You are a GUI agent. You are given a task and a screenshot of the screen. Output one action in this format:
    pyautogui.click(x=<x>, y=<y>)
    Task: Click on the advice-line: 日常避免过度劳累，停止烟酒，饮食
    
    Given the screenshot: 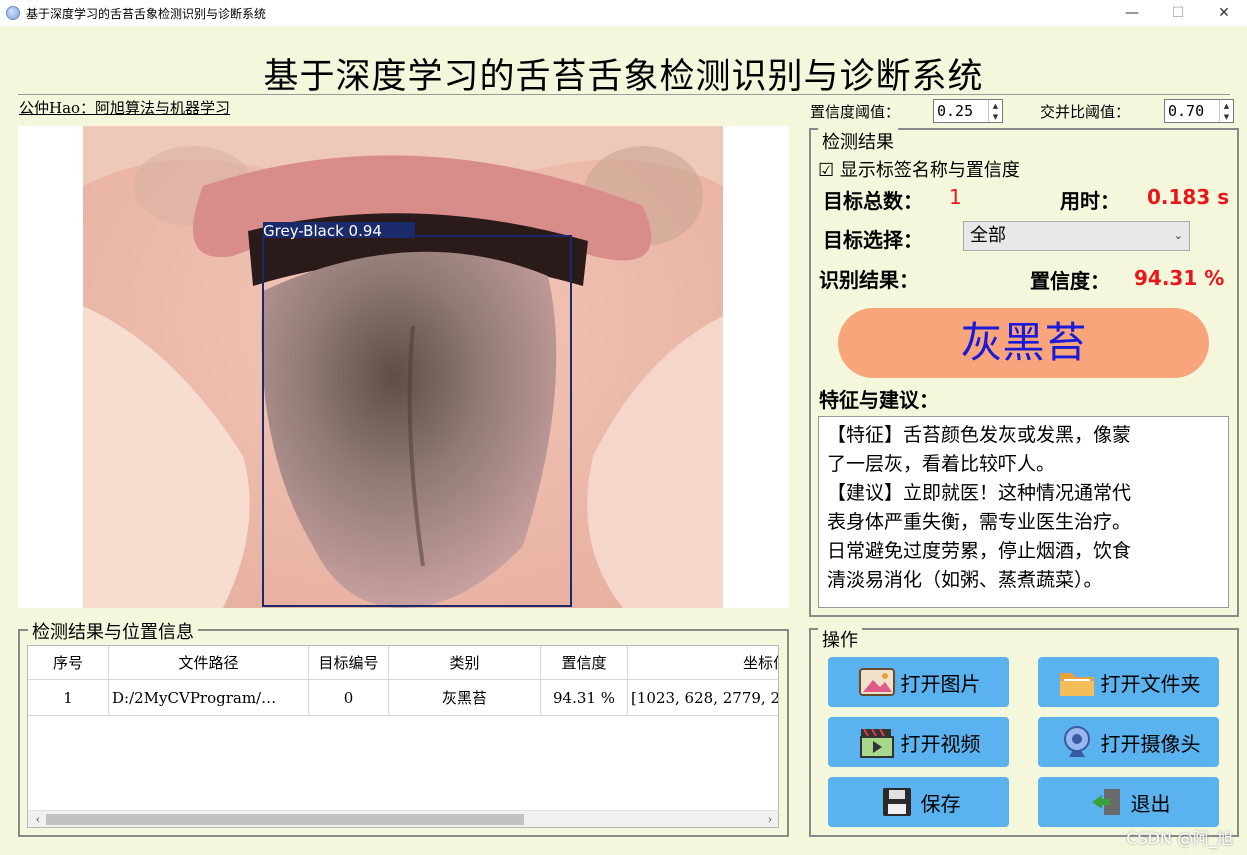 What is the action you would take?
    pyautogui.click(x=979, y=551)
    